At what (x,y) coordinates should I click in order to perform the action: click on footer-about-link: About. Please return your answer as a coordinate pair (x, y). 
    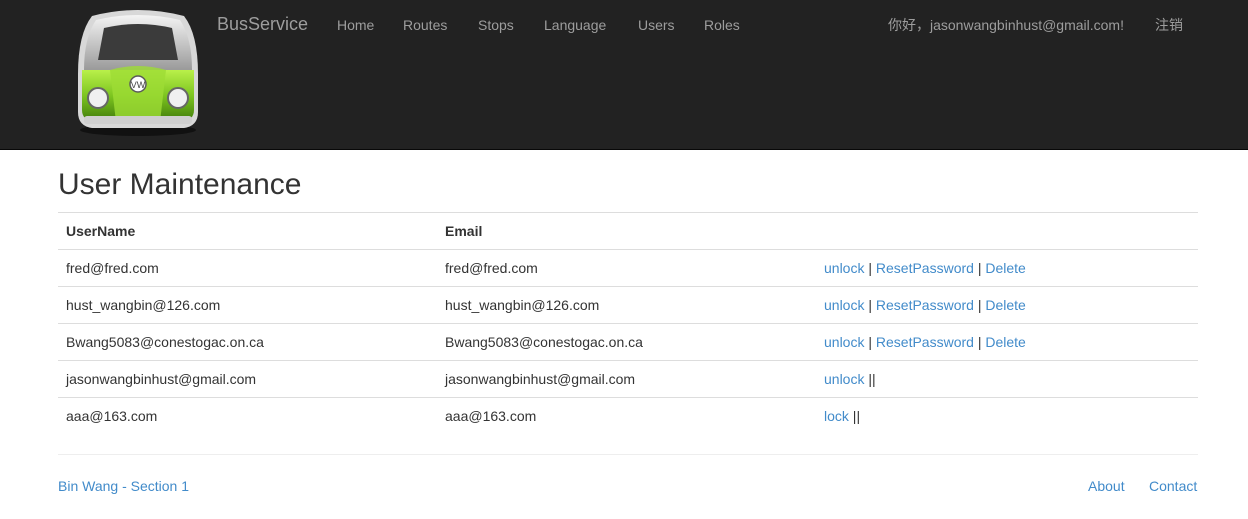
    Looking at the image, I should click on (1106, 486).